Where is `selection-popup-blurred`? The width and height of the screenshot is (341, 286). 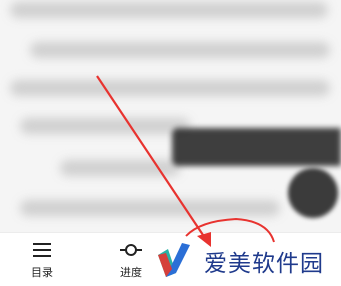
selection-popup-blurred is located at coordinates (256, 147).